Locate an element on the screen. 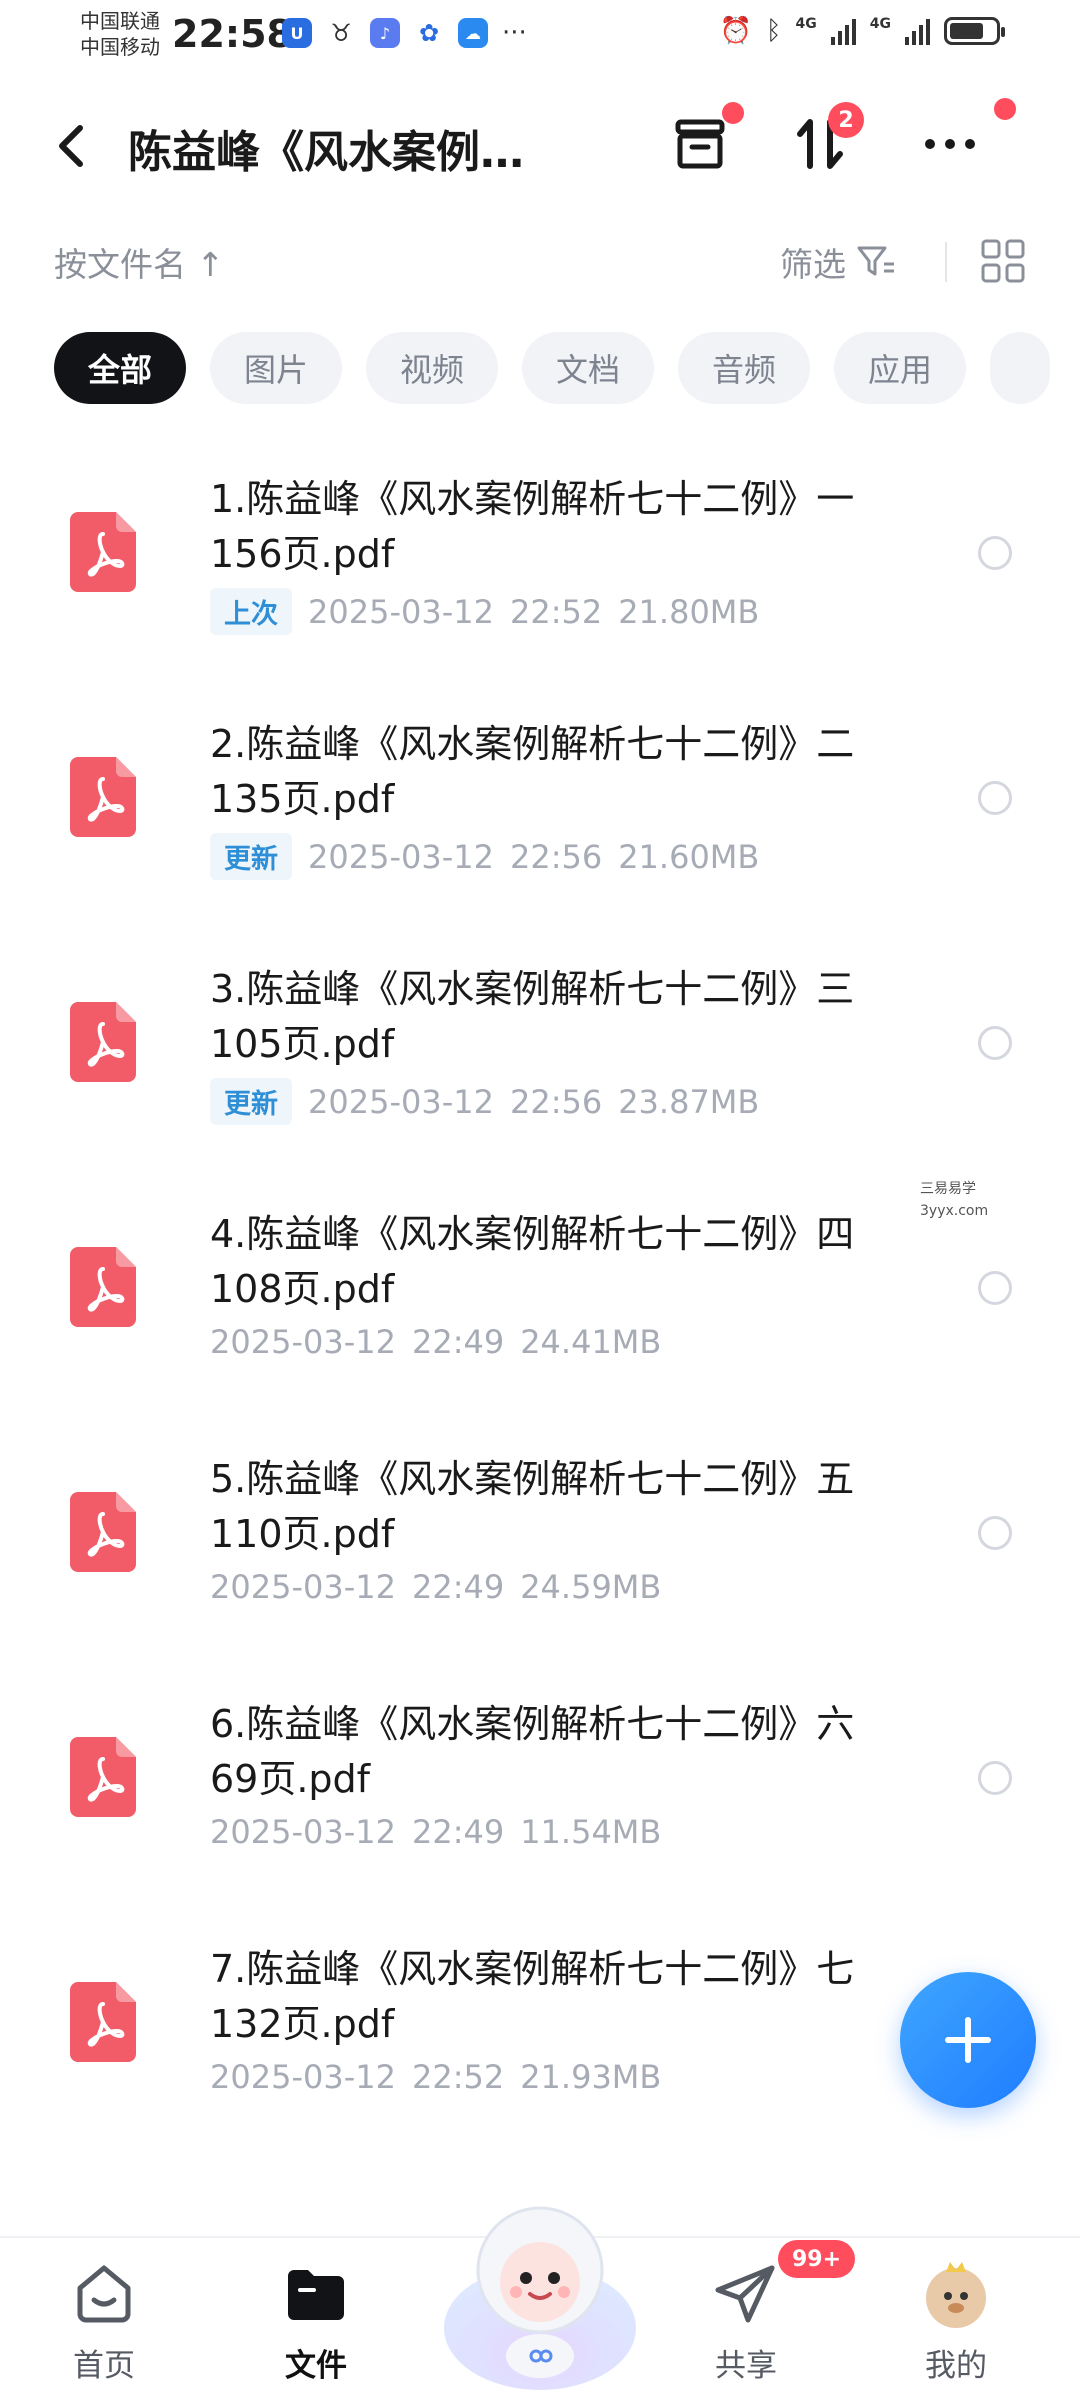  battery-icon is located at coordinates (974, 31).